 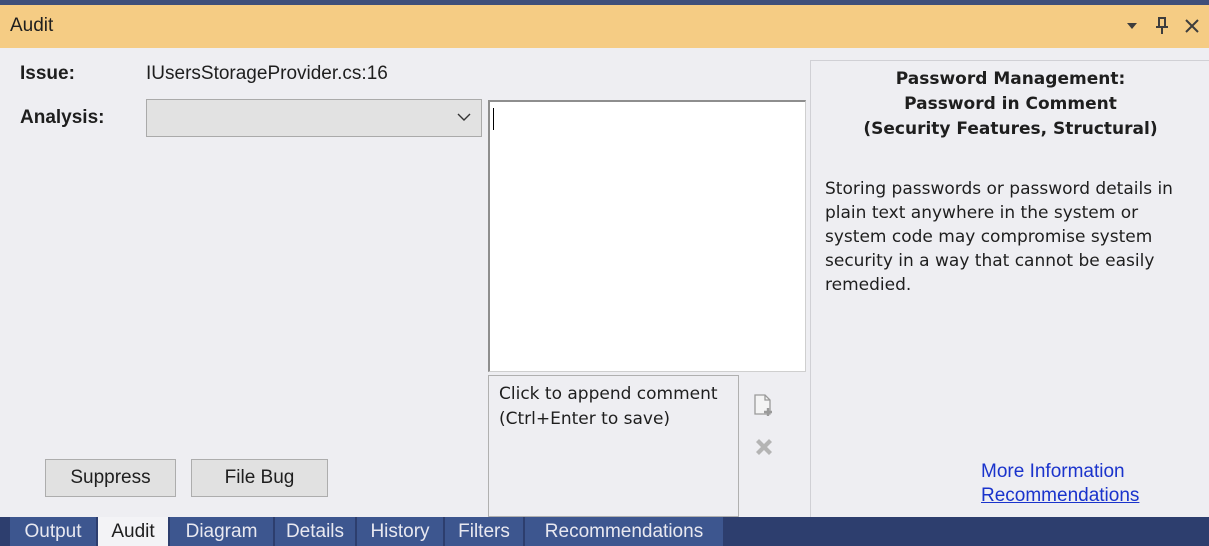 I want to click on tab-filters: Filters, so click(x=484, y=531).